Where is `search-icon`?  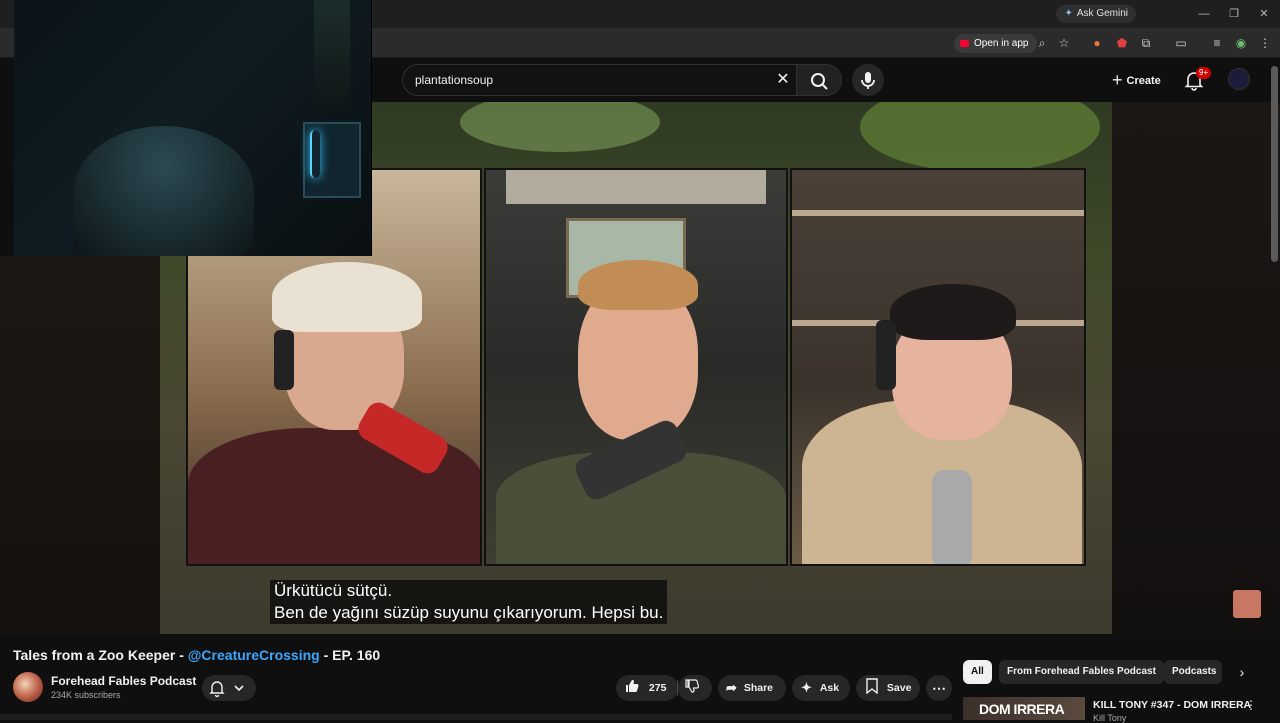
search-icon is located at coordinates (819, 81).